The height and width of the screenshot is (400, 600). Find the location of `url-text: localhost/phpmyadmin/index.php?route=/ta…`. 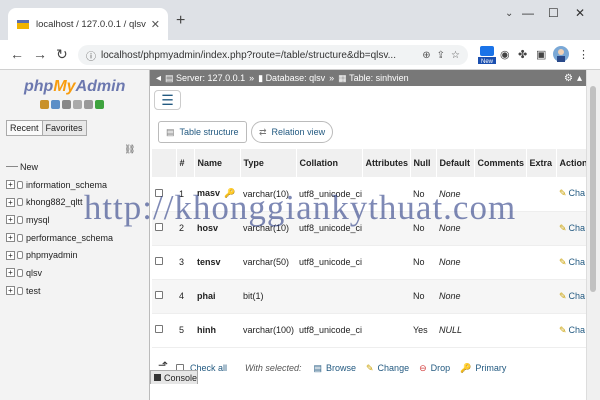

url-text: localhost/phpmyadmin/index.php?route=/ta… is located at coordinates (258, 55).